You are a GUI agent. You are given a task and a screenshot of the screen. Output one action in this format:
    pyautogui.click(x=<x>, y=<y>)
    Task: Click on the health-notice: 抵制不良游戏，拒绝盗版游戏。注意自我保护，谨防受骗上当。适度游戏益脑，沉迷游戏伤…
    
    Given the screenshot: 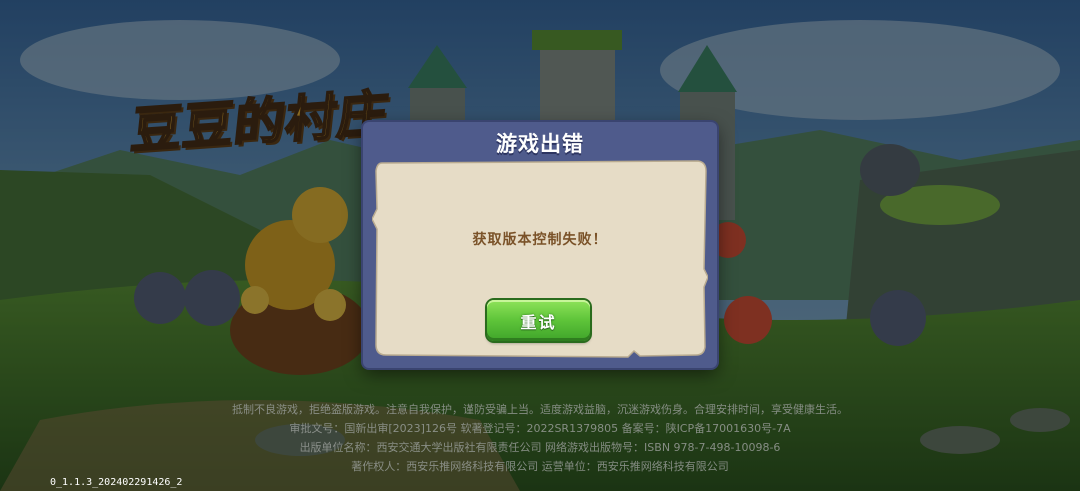 What is the action you would take?
    pyautogui.click(x=540, y=438)
    